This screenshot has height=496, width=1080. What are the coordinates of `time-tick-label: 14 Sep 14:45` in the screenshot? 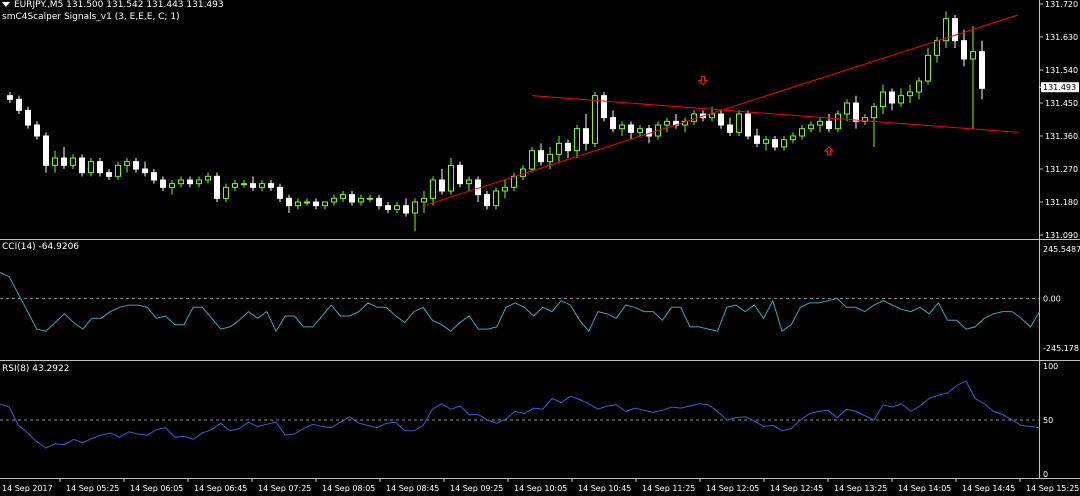 It's located at (988, 488).